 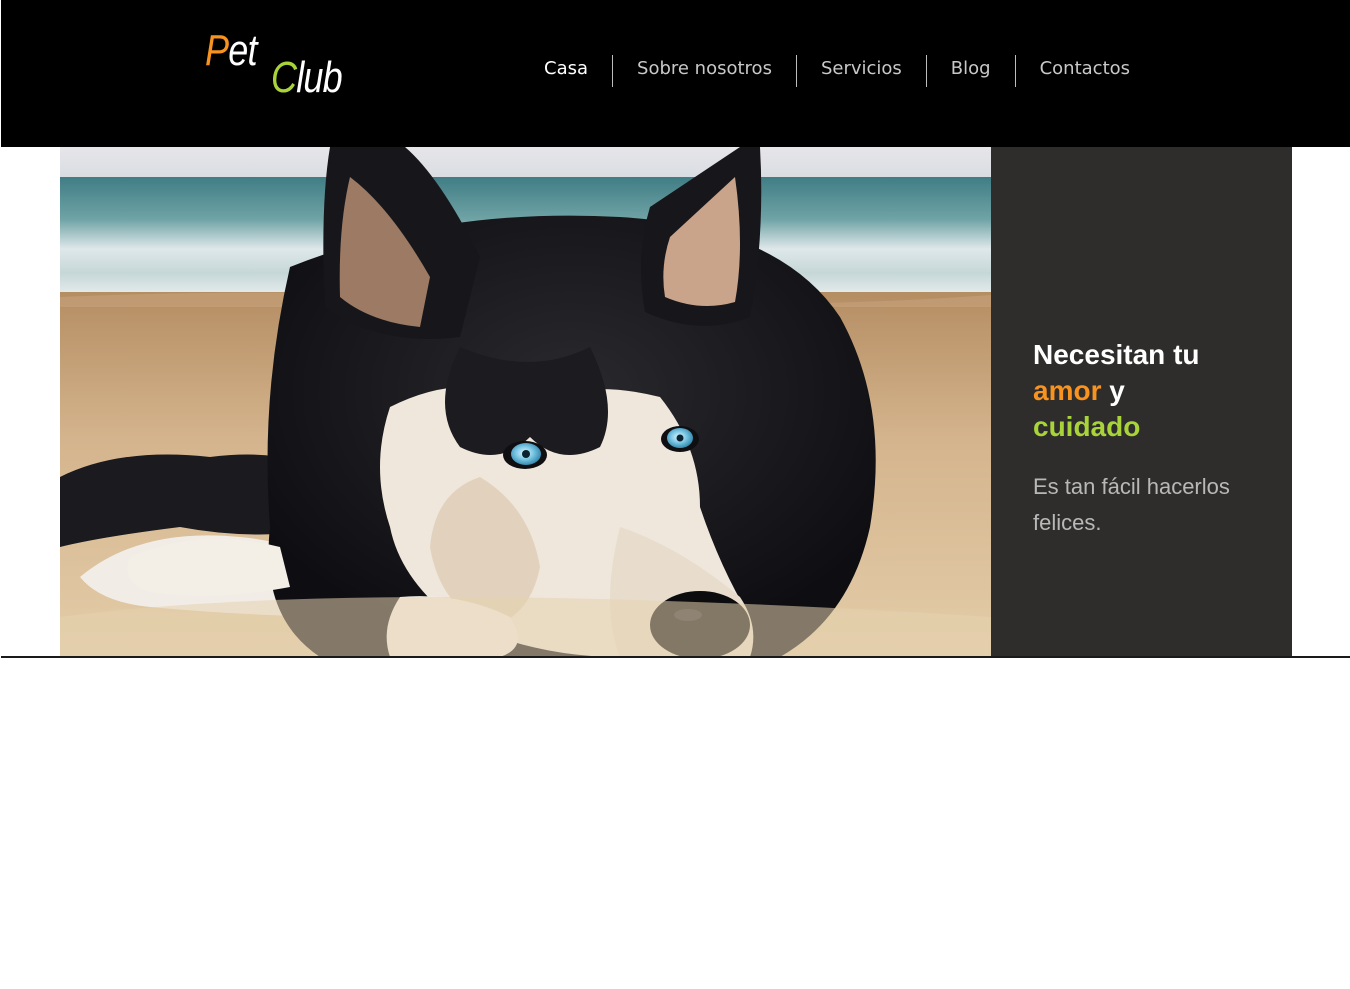 I want to click on nav-item-sobre-nosotros: Sobre nosotros, so click(x=704, y=71).